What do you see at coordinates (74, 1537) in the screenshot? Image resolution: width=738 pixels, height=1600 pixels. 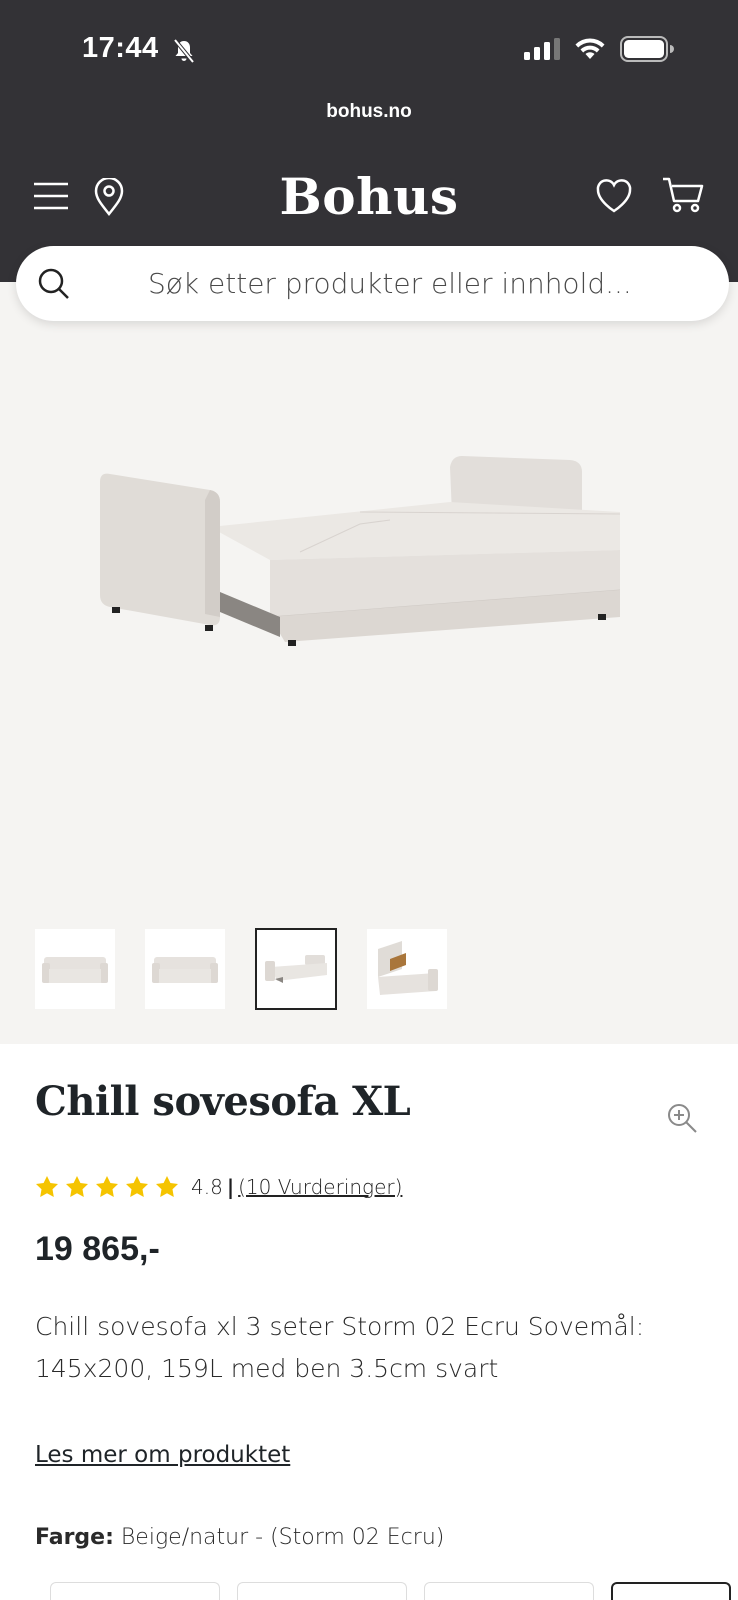 I see `color-label: Farge:` at bounding box center [74, 1537].